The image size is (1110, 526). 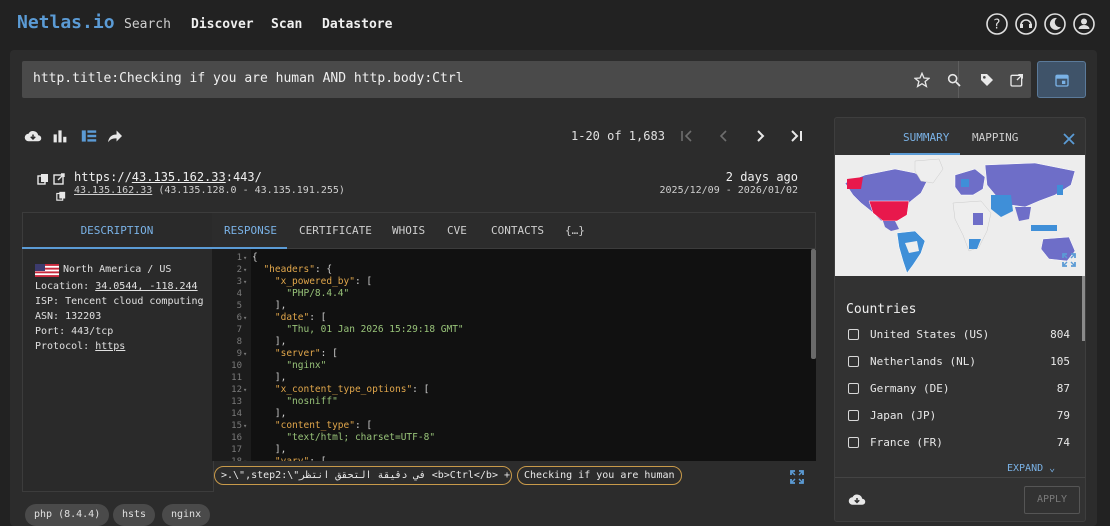 I want to click on prev-page-icon, so click(x=724, y=136).